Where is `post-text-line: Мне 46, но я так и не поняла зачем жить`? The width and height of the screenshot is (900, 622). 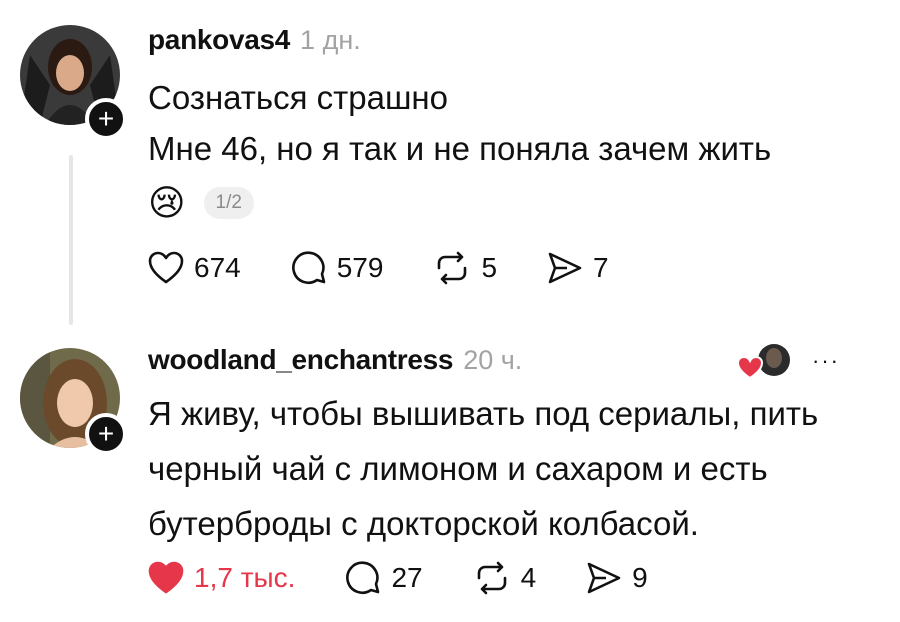 post-text-line: Мне 46, но я так и не поняла зачем жить is located at coordinates (460, 148).